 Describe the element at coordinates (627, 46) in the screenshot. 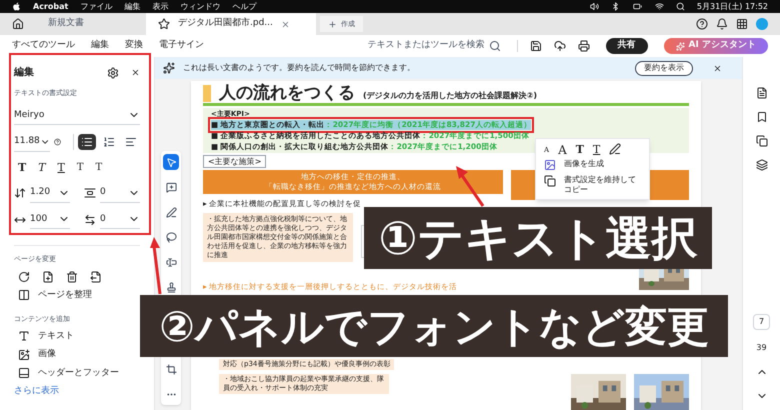

I see `share-button: 共有` at that location.